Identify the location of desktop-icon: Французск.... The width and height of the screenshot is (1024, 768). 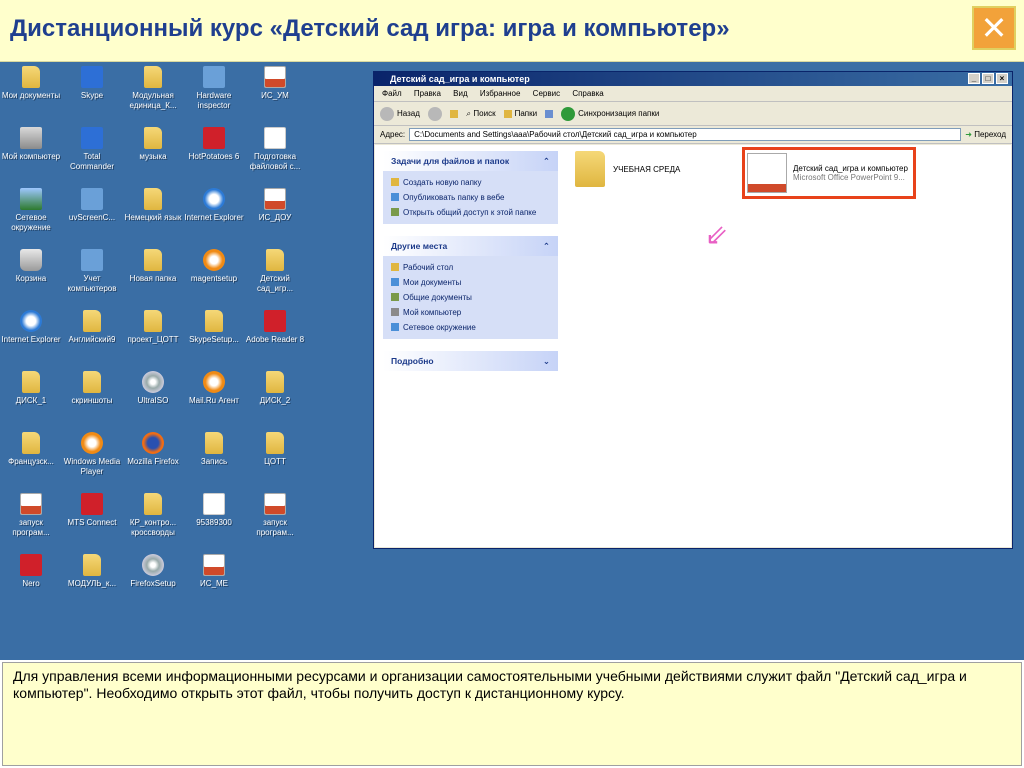
(31, 460).